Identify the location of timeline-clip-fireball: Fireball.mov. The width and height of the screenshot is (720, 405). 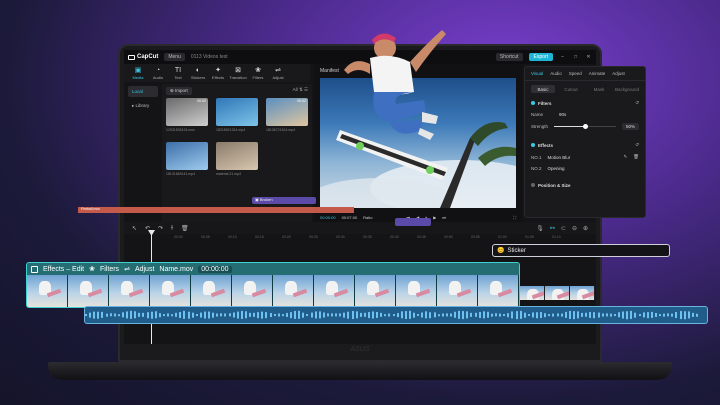
(216, 210).